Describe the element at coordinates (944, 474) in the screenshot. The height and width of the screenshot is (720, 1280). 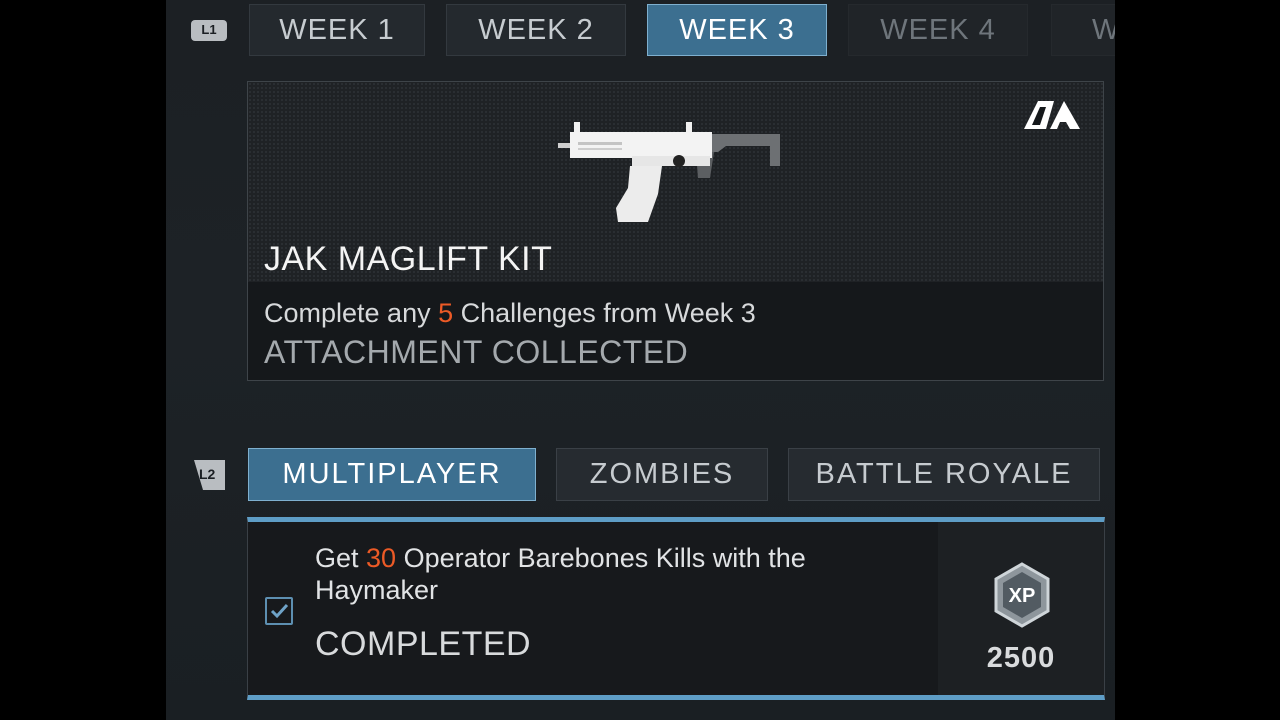
I see `tab-battle-royale: BATTLE ROYALE` at that location.